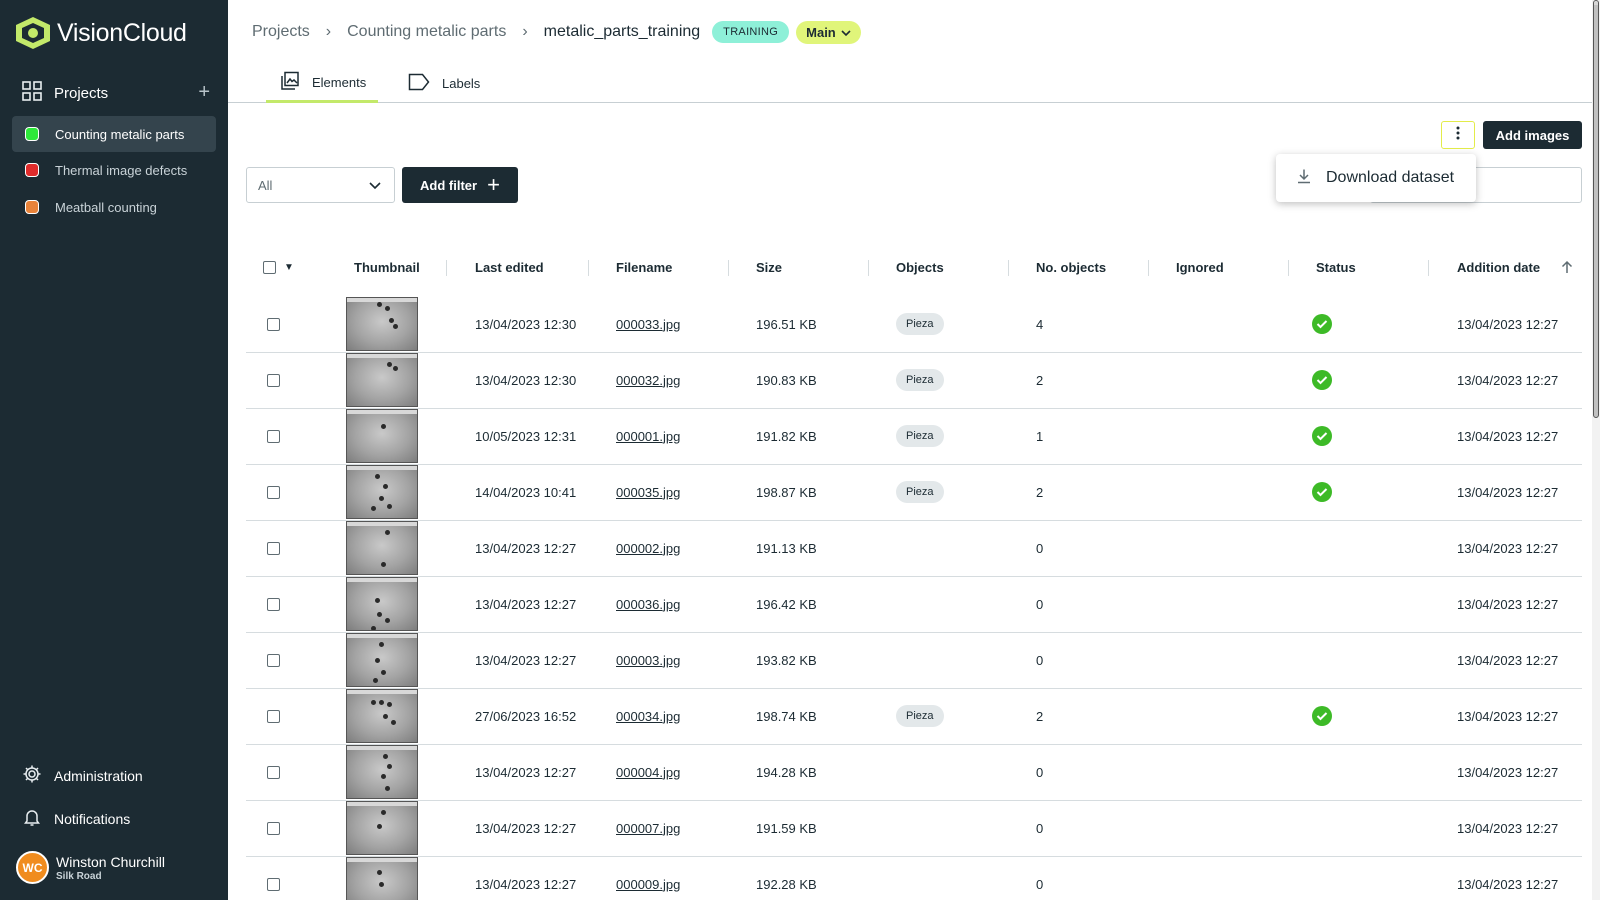 This screenshot has height=900, width=1600. Describe the element at coordinates (114, 93) in the screenshot. I see `nav-projects: Projects +` at that location.